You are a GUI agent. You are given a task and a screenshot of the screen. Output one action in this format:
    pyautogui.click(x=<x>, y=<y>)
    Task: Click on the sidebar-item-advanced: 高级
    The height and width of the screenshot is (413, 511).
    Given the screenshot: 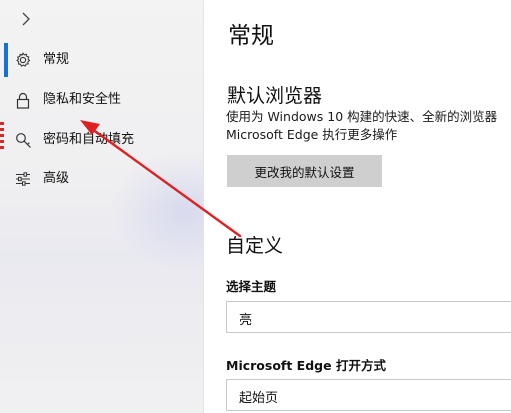 What is the action you would take?
    pyautogui.click(x=101, y=179)
    